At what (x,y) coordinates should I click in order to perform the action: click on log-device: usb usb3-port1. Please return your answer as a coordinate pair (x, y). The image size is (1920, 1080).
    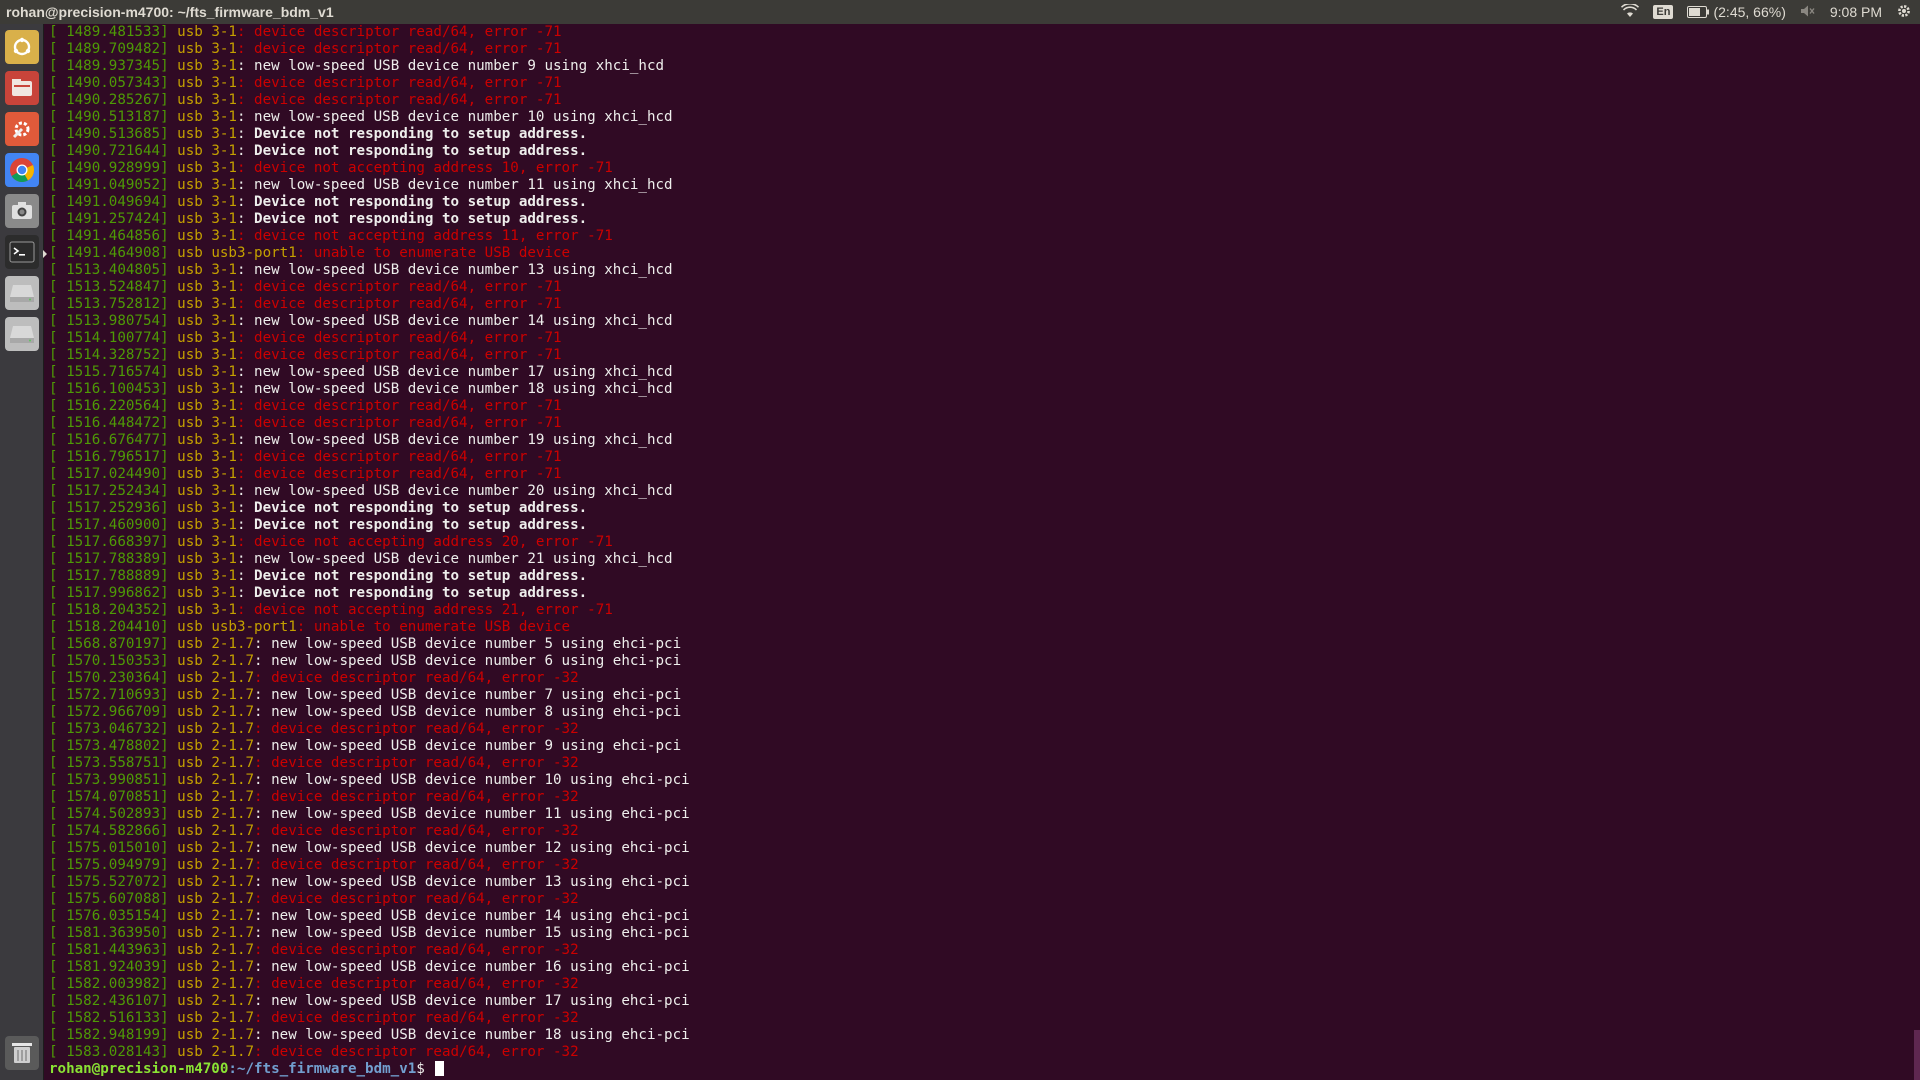
    Looking at the image, I should click on (237, 253).